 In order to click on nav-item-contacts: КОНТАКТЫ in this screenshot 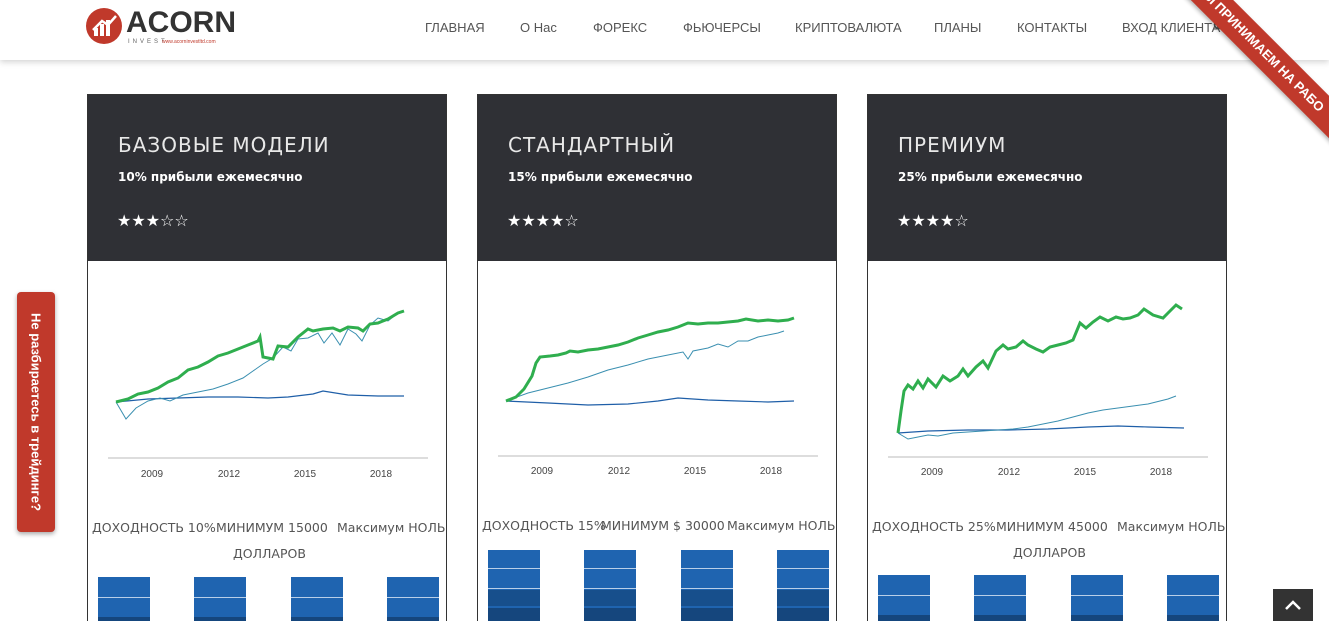, I will do `click(1052, 27)`.